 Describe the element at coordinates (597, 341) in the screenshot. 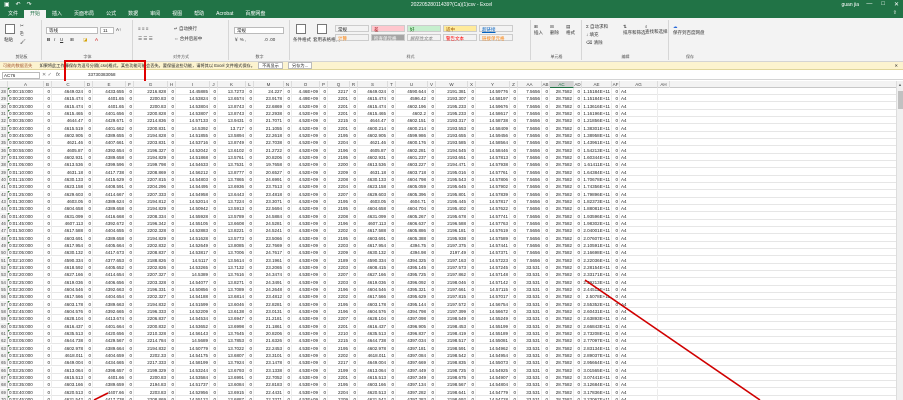

I see `table-cell: 2.77097E+11` at that location.